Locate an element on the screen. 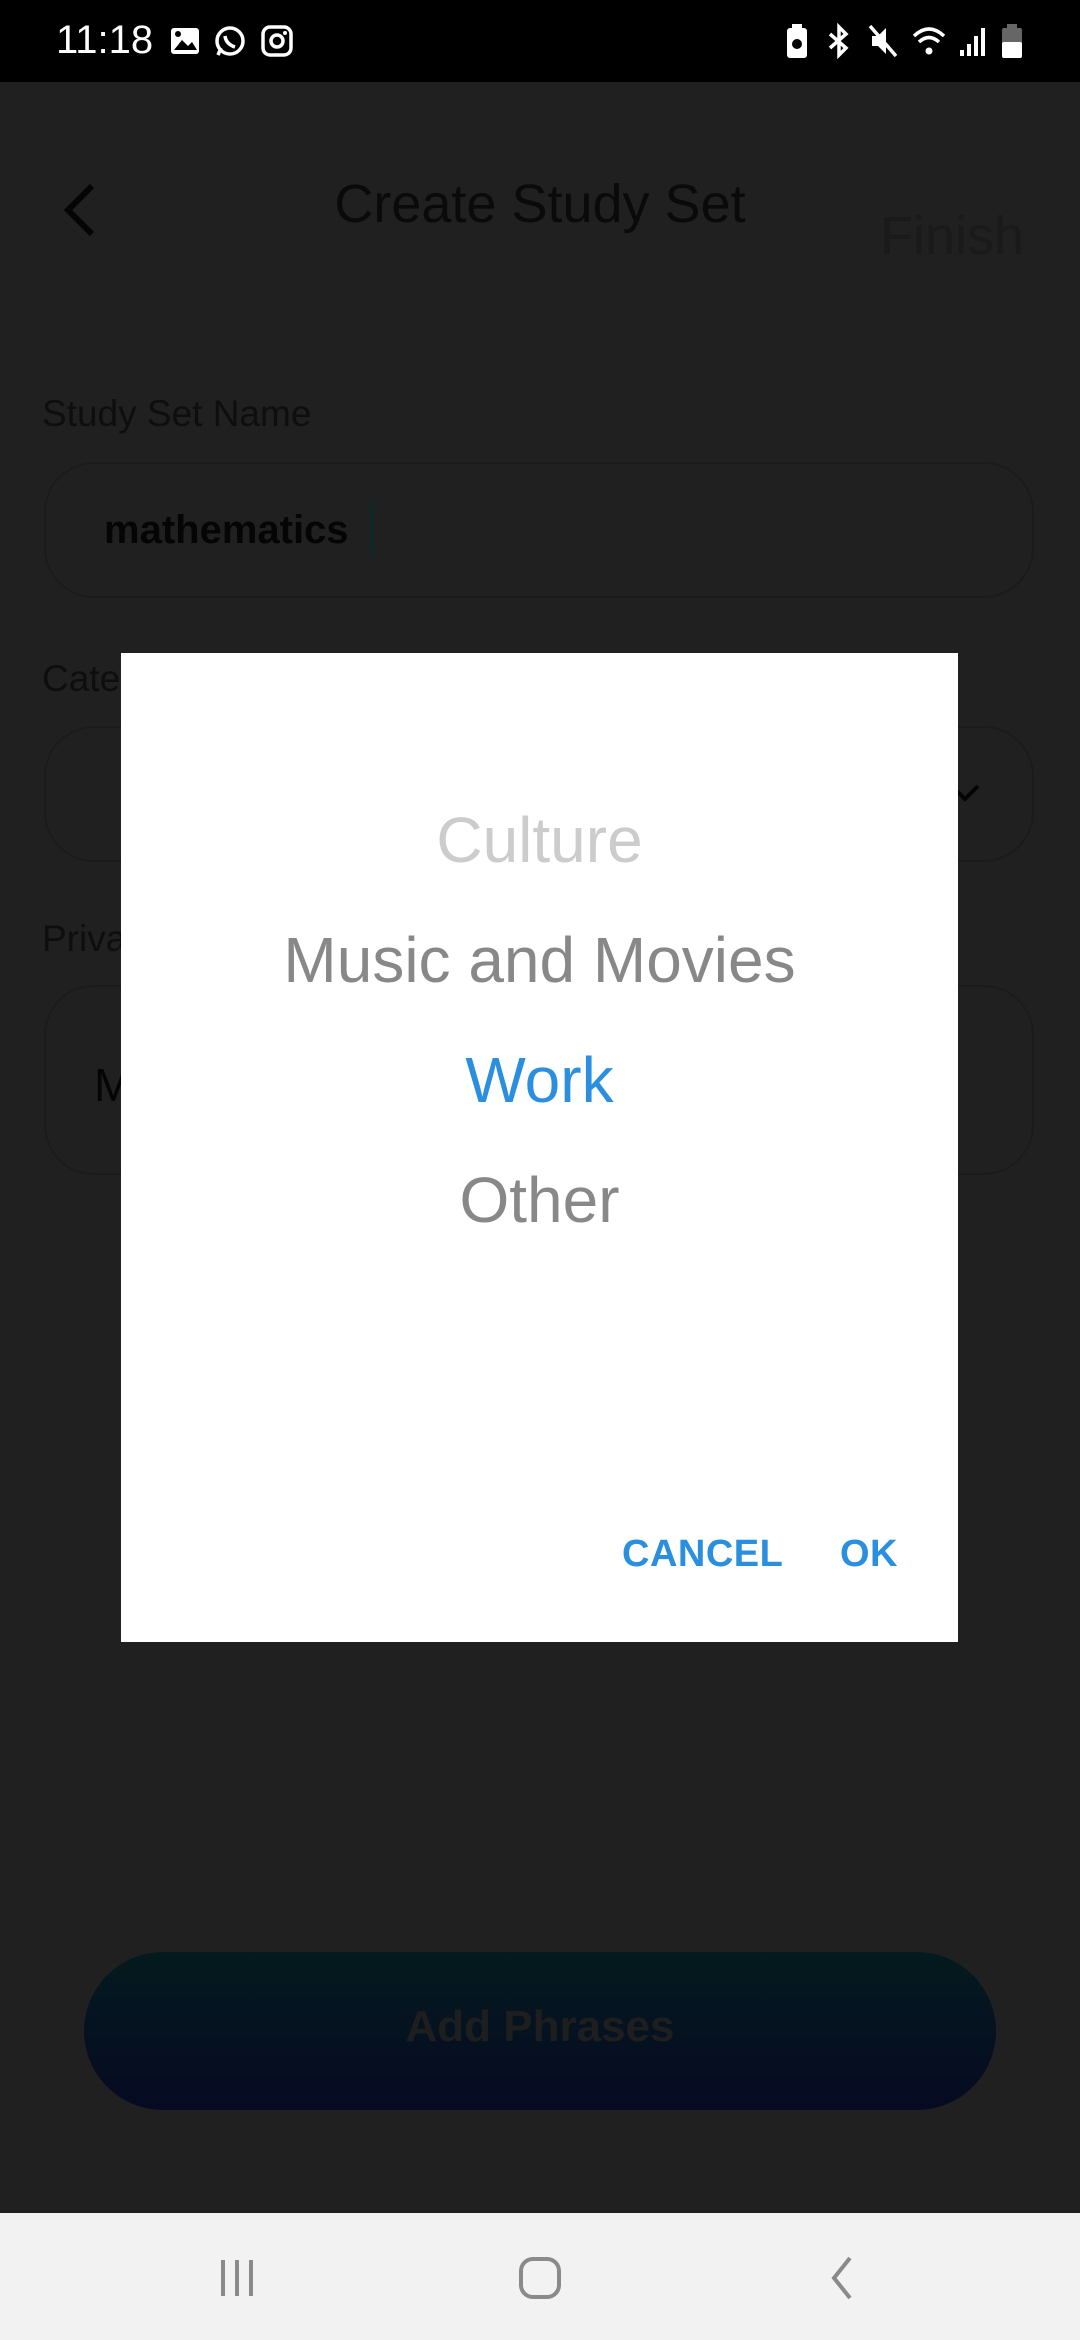  status-bar: 11:18 is located at coordinates (540, 41).